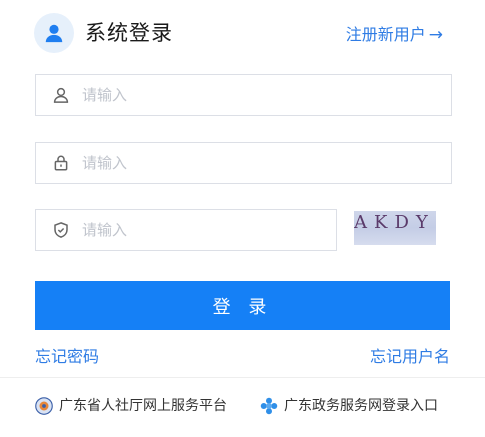  What do you see at coordinates (394, 222) in the screenshot?
I see `captcha-text: AKDY` at bounding box center [394, 222].